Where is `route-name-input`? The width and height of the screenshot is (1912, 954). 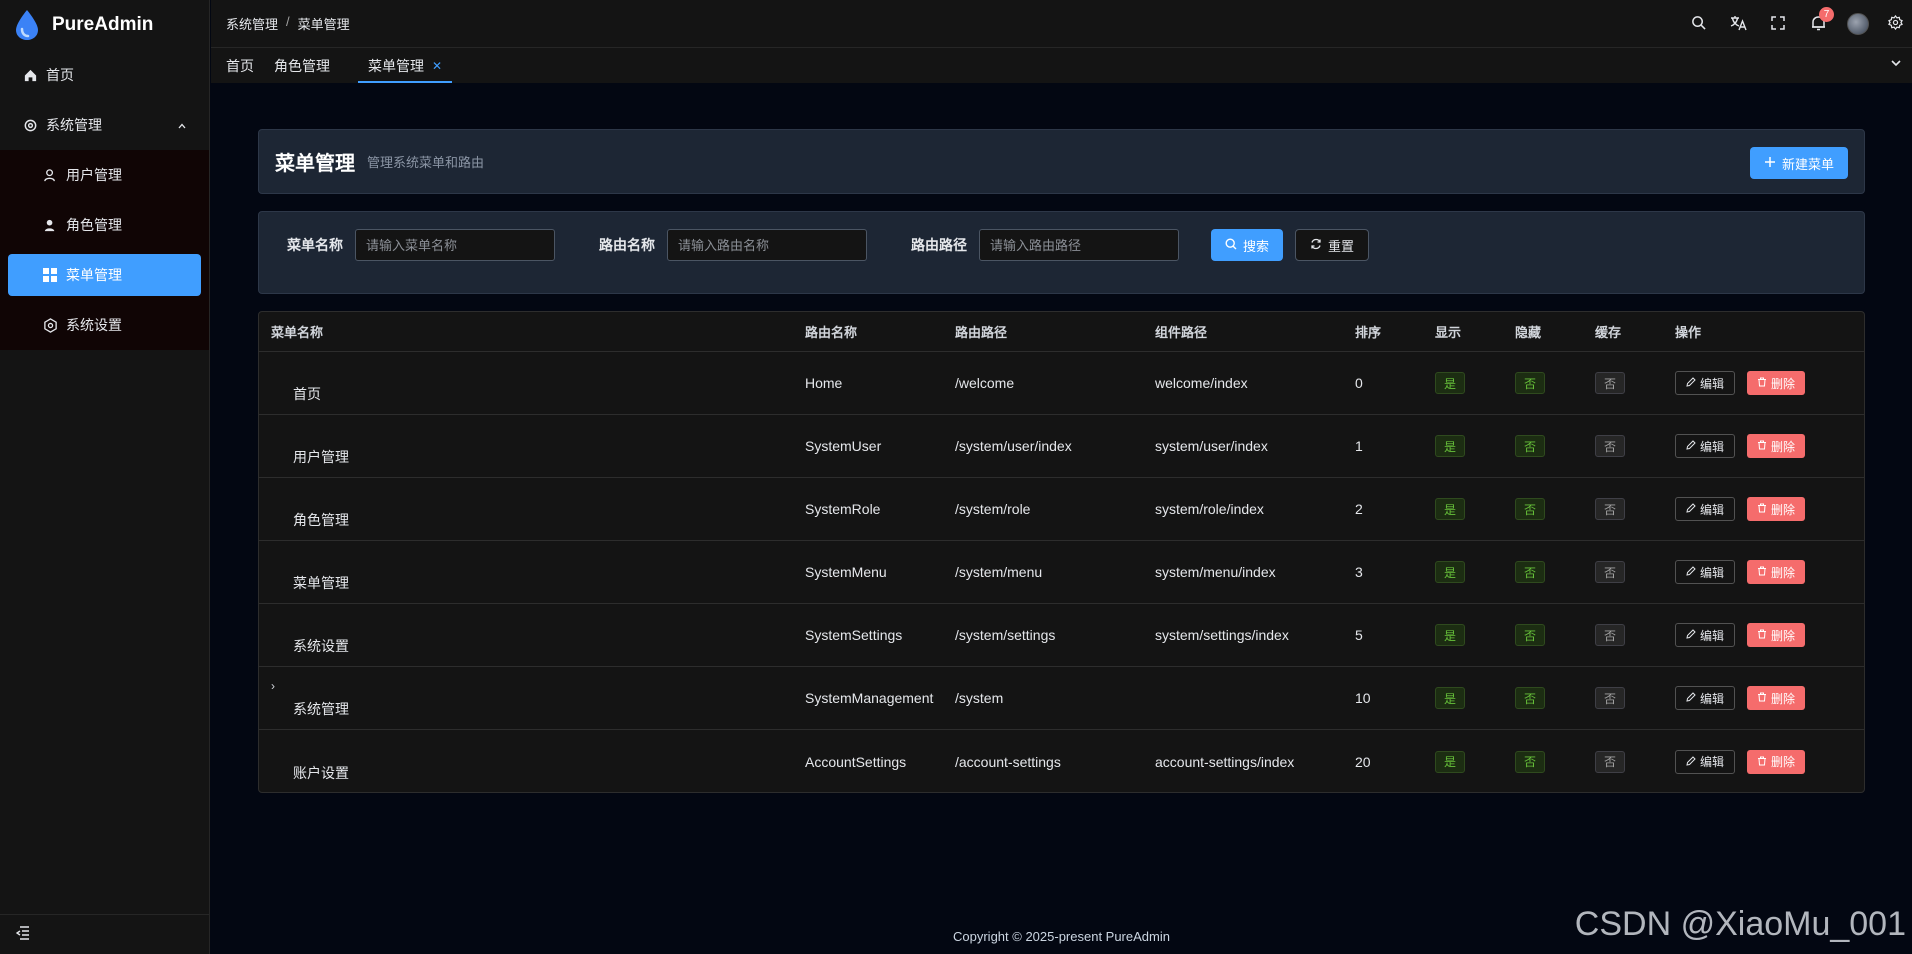
route-name-input is located at coordinates (767, 245).